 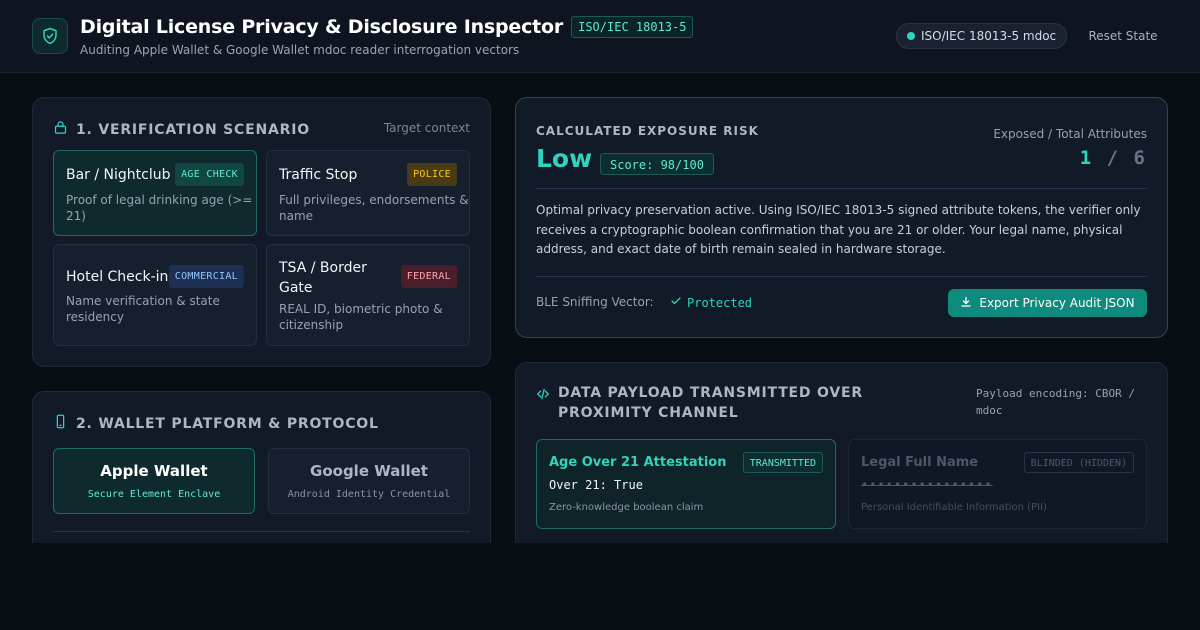 What do you see at coordinates (432, 174) in the screenshot?
I see `scenario-tag: POLICE` at bounding box center [432, 174].